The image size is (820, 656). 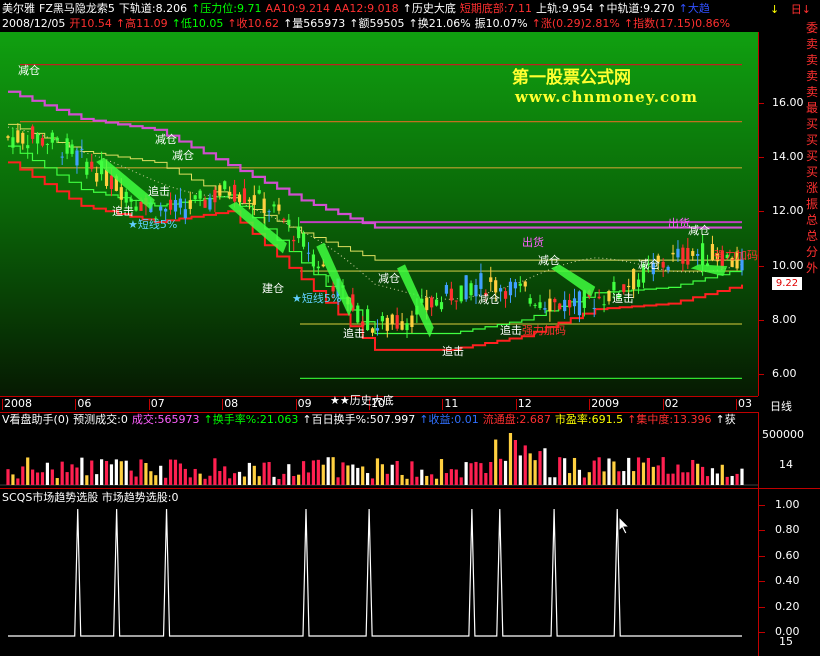 I want to click on right-menu-item: 振, so click(x=812, y=204).